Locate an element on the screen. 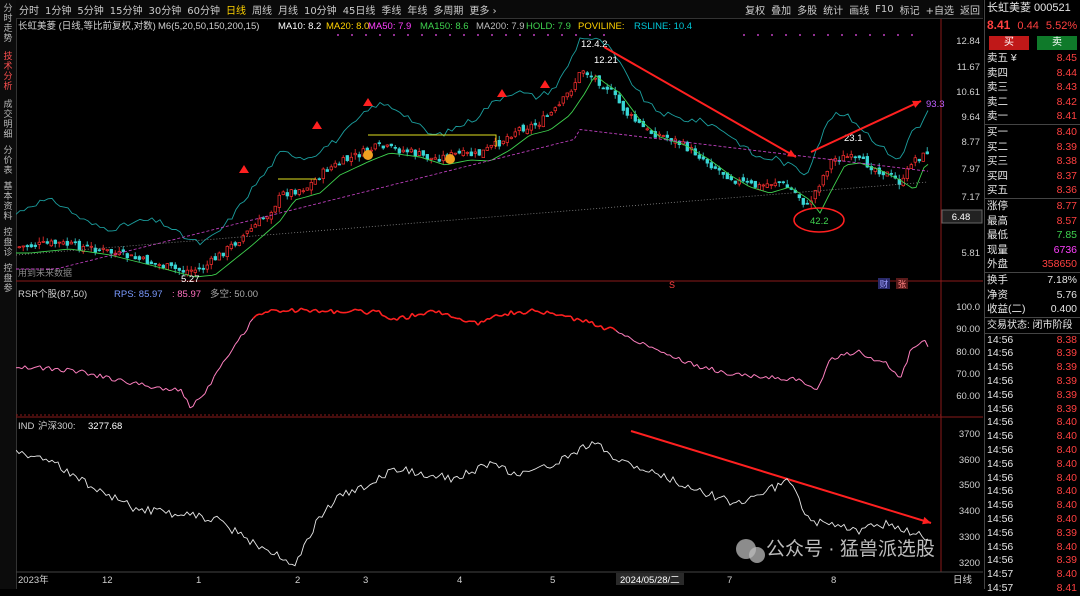 This screenshot has height=596, width=1080. period-8: 月线 is located at coordinates (288, 9).